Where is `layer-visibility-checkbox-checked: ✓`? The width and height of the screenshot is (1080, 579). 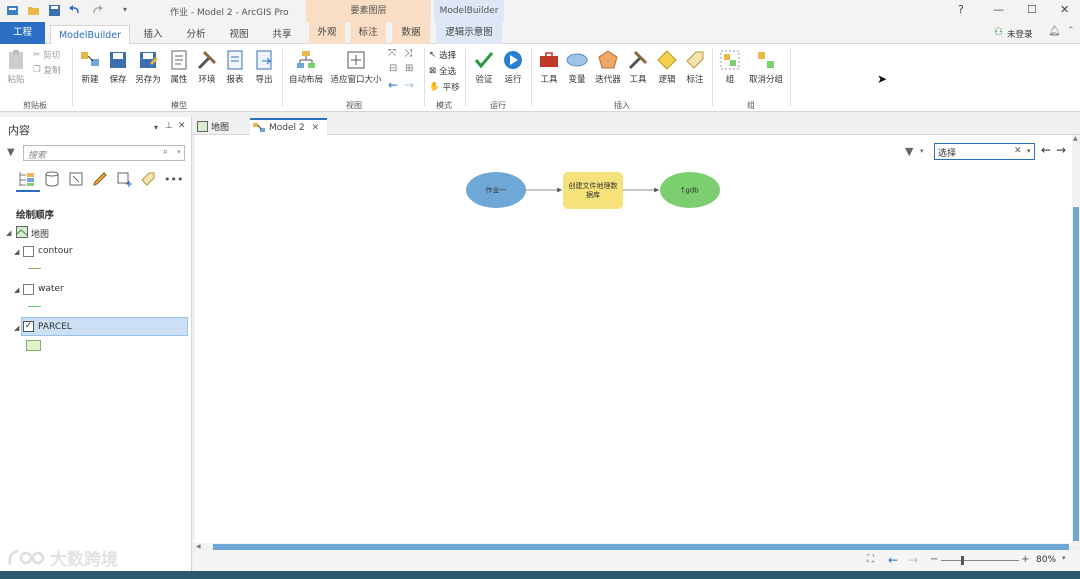 layer-visibility-checkbox-checked: ✓ is located at coordinates (28, 326).